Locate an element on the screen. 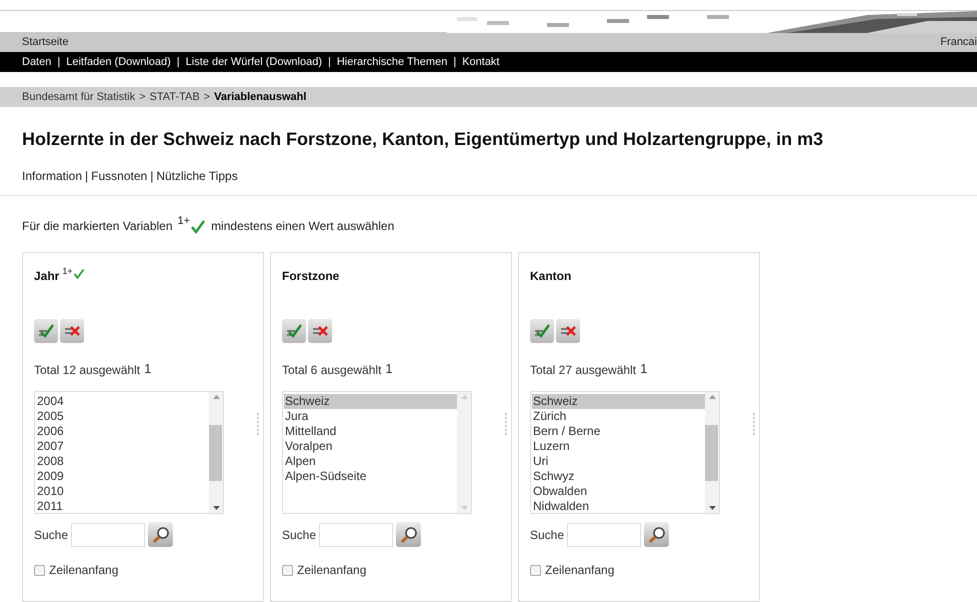 Image resolution: width=977 pixels, height=602 pixels. list-option: Schwyz is located at coordinates (618, 476).